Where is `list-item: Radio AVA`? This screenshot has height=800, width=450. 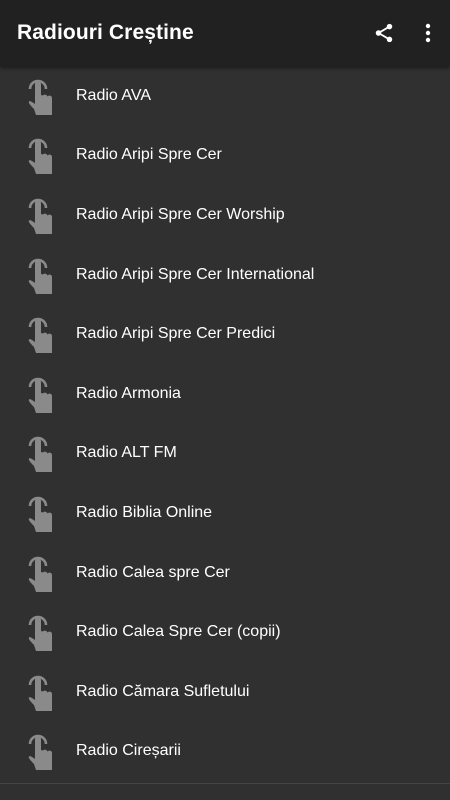
list-item: Radio AVA is located at coordinates (225, 96).